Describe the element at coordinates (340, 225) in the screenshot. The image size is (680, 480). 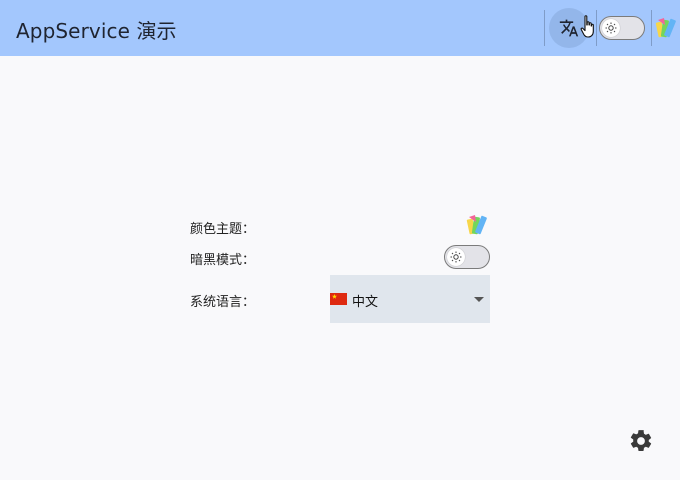
I see `color-theme-row: 颜色主题：` at that location.